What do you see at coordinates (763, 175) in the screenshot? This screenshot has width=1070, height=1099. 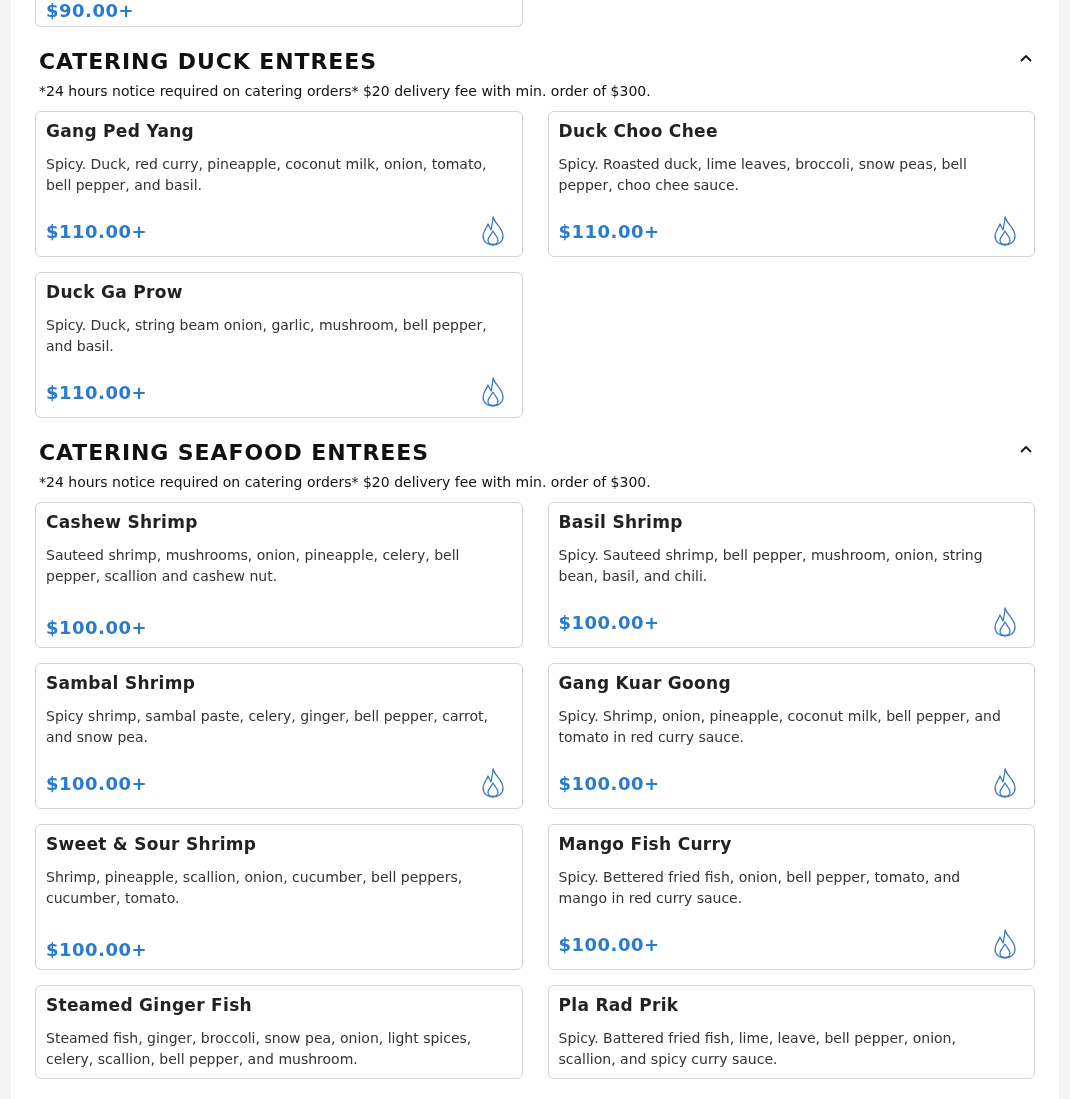 I see `item-description: Spicy. Roasted duck, lime leaves, broccoli, snow peas, bell pepper, choo chee sauce.` at bounding box center [763, 175].